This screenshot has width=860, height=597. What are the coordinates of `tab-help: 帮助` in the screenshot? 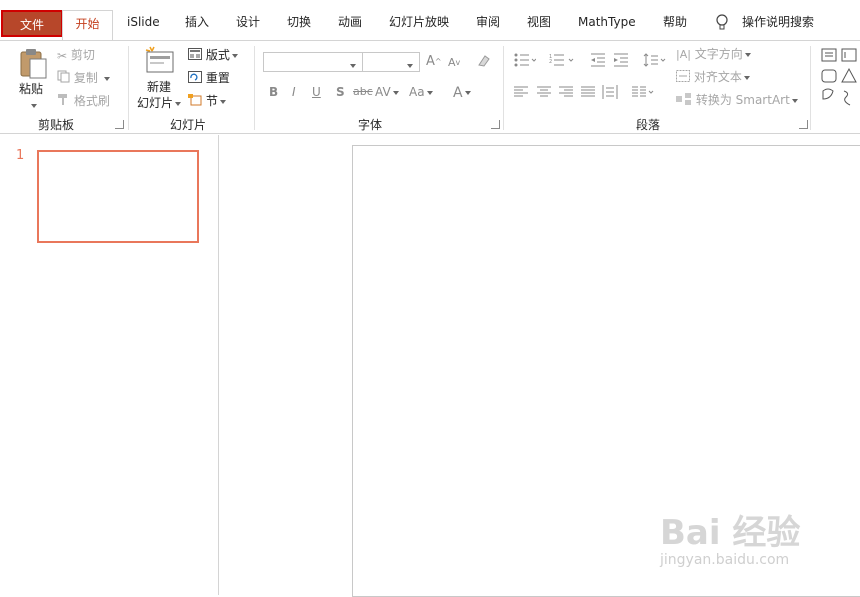 It's located at (675, 22).